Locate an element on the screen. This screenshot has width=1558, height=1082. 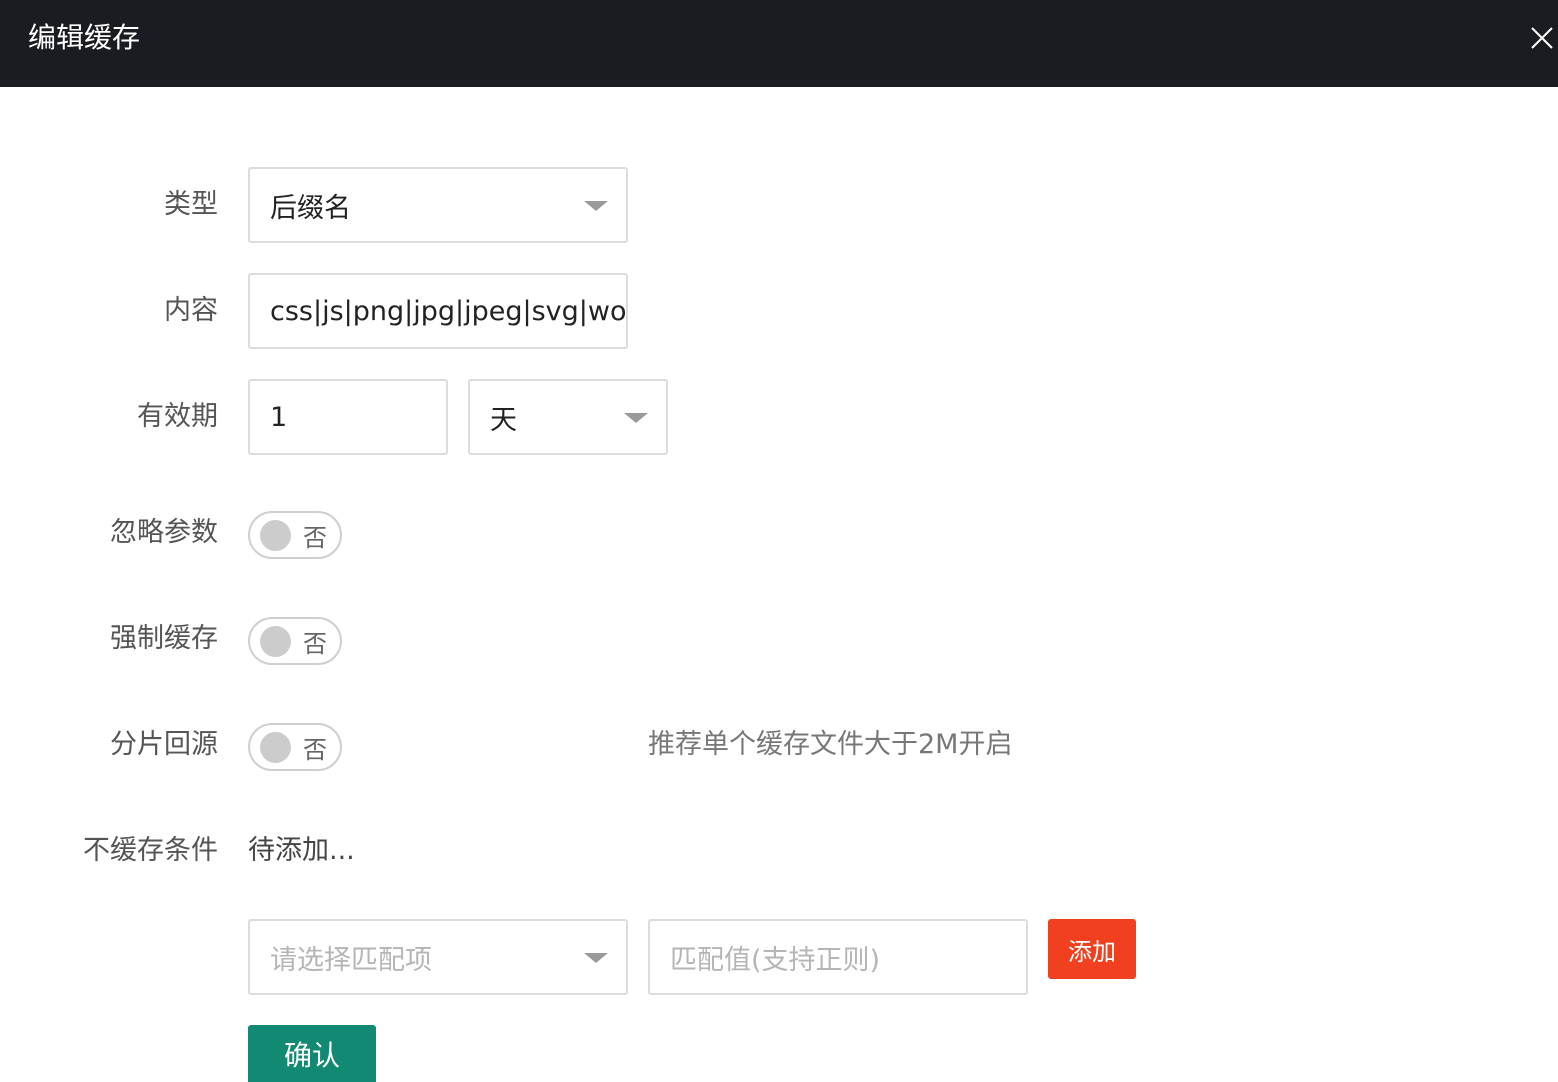
match-value-input: 匹配值(支持正则) is located at coordinates (838, 957).